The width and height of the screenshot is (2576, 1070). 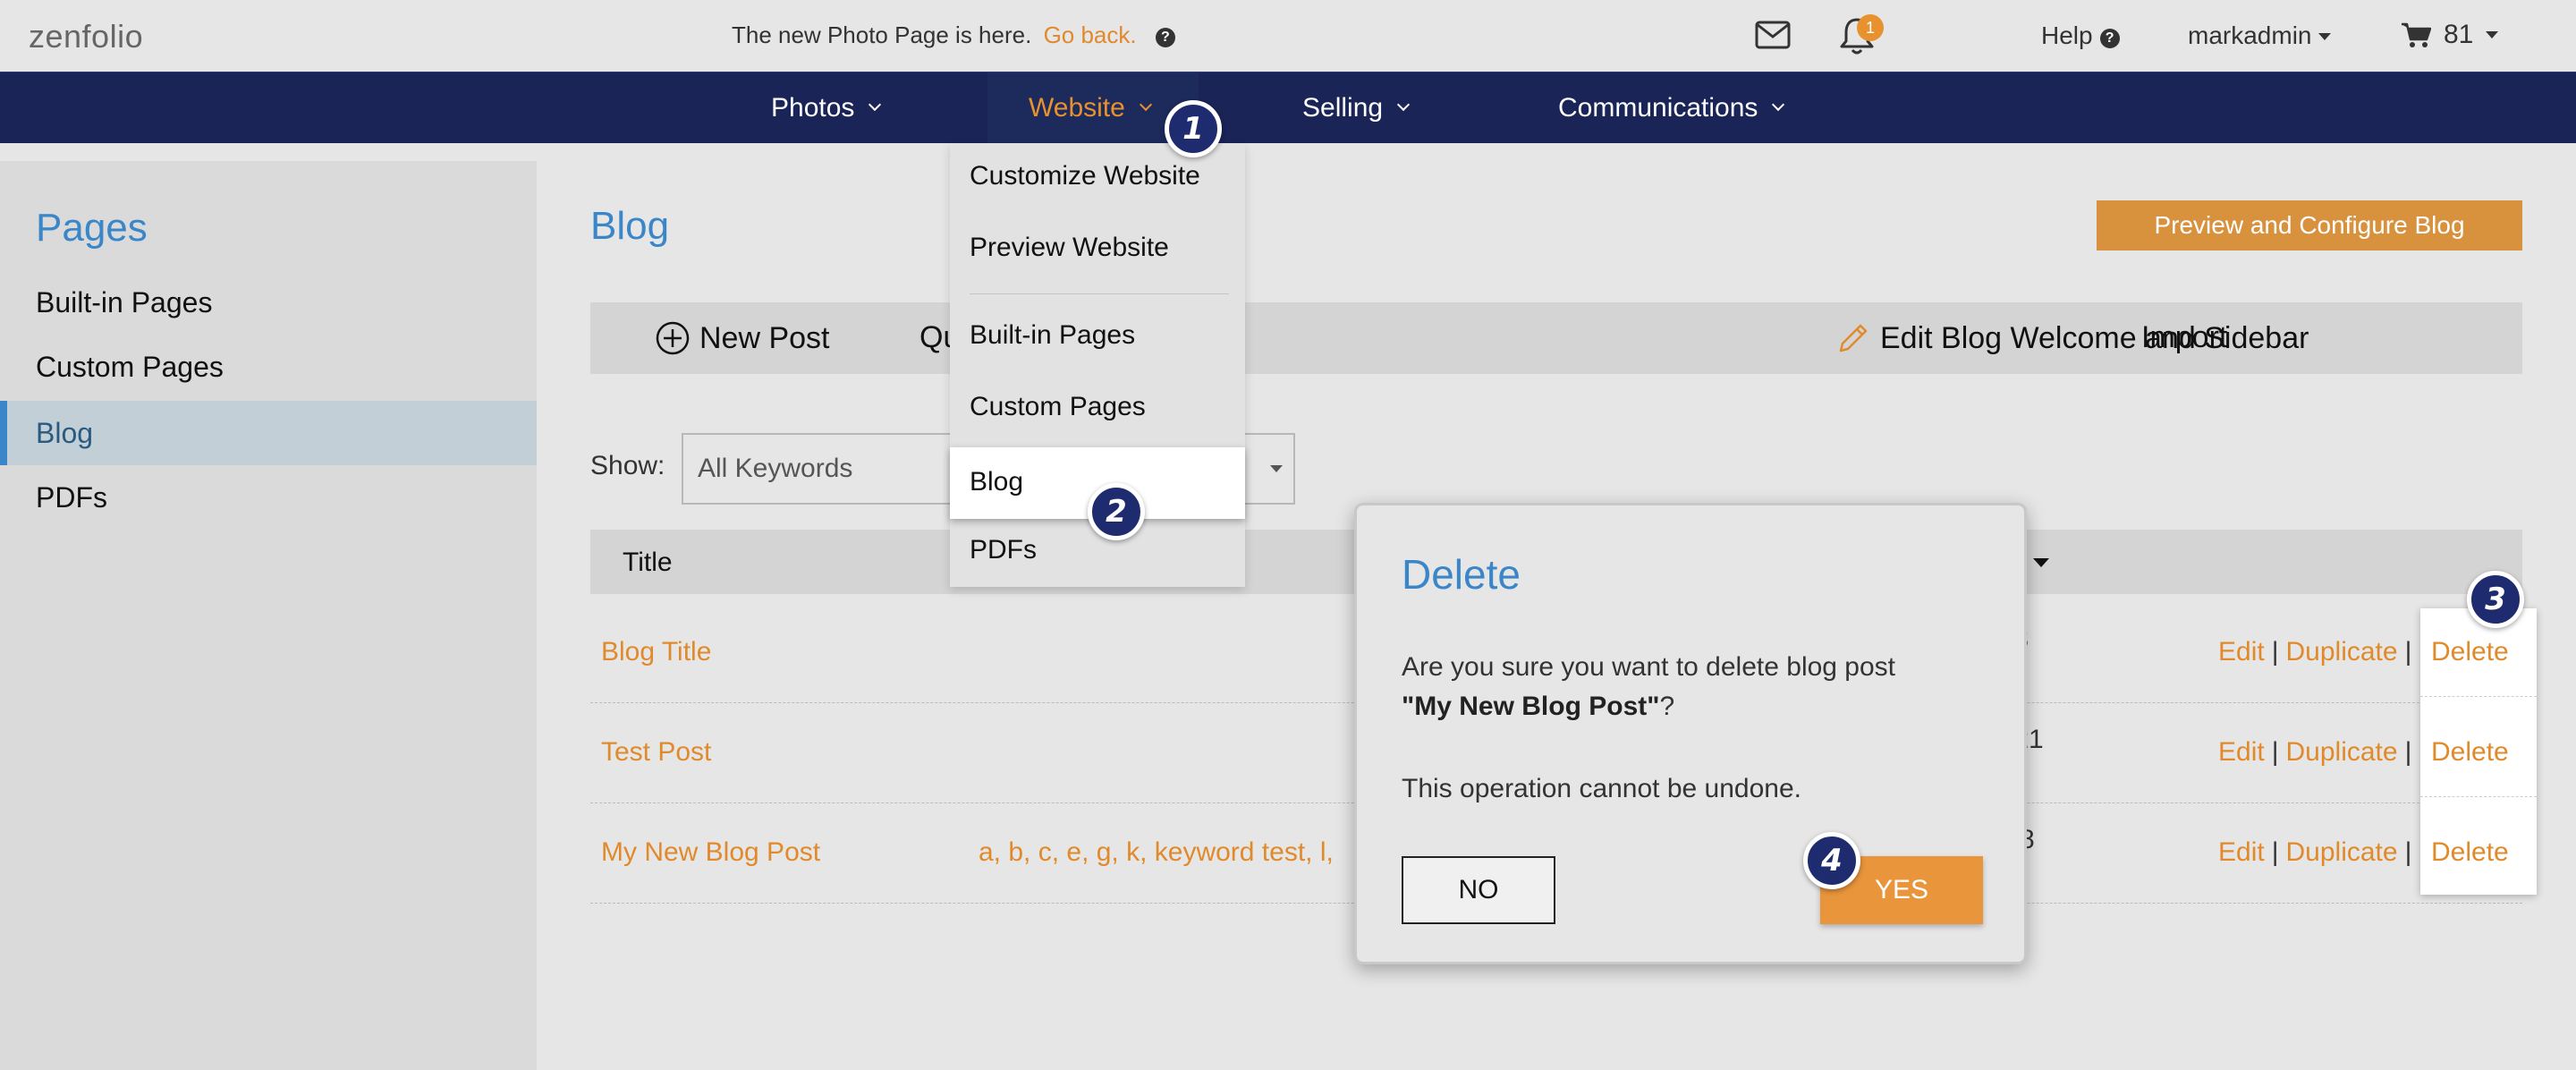 What do you see at coordinates (2040, 563) in the screenshot?
I see `sort-caret-icon` at bounding box center [2040, 563].